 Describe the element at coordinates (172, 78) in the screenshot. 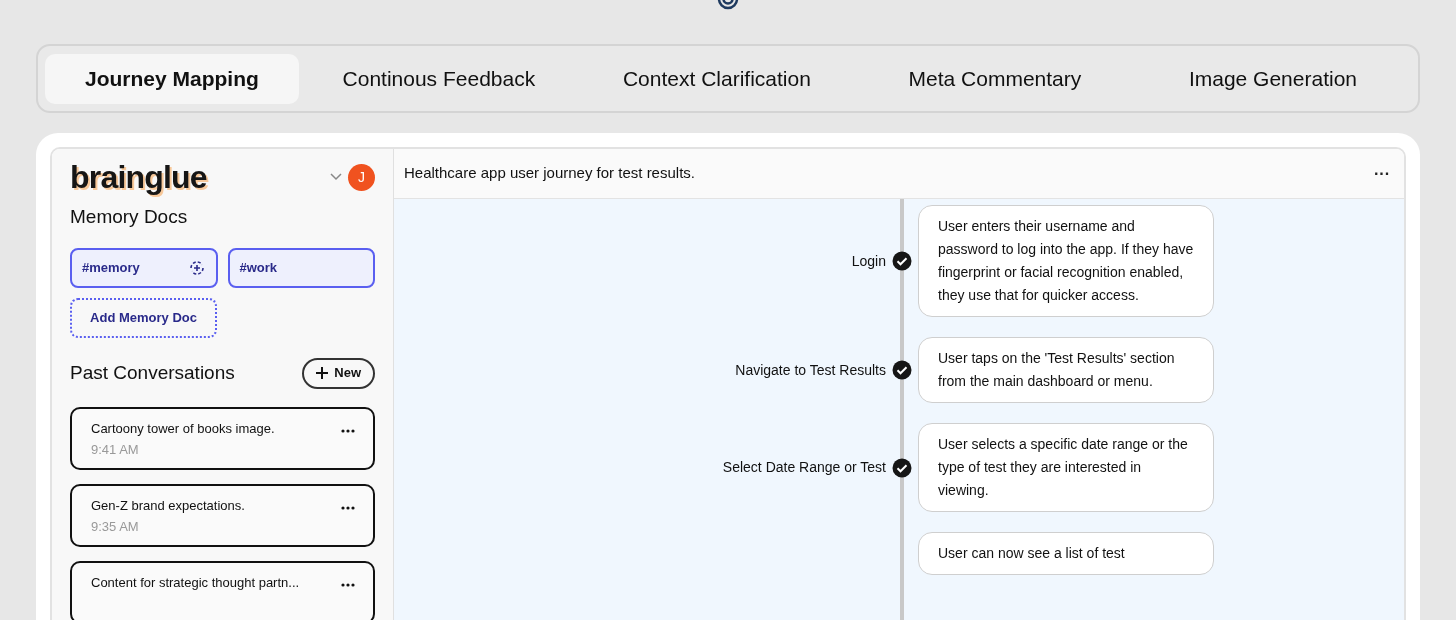

I see `tab: Journey Mapping` at that location.